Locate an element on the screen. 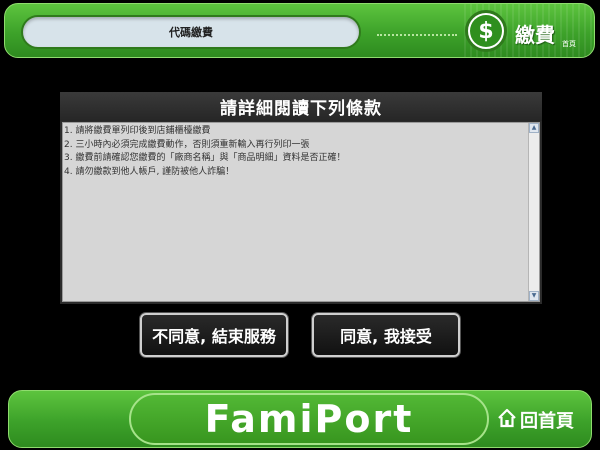  category-label: 繳費 is located at coordinates (535, 35).